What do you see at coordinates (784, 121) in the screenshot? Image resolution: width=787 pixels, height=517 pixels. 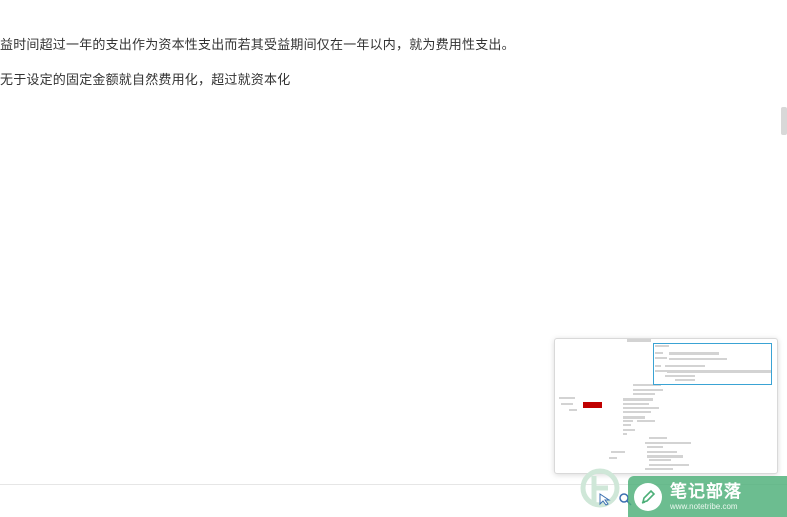 I see `vertical-scrollbar-thumb` at bounding box center [784, 121].